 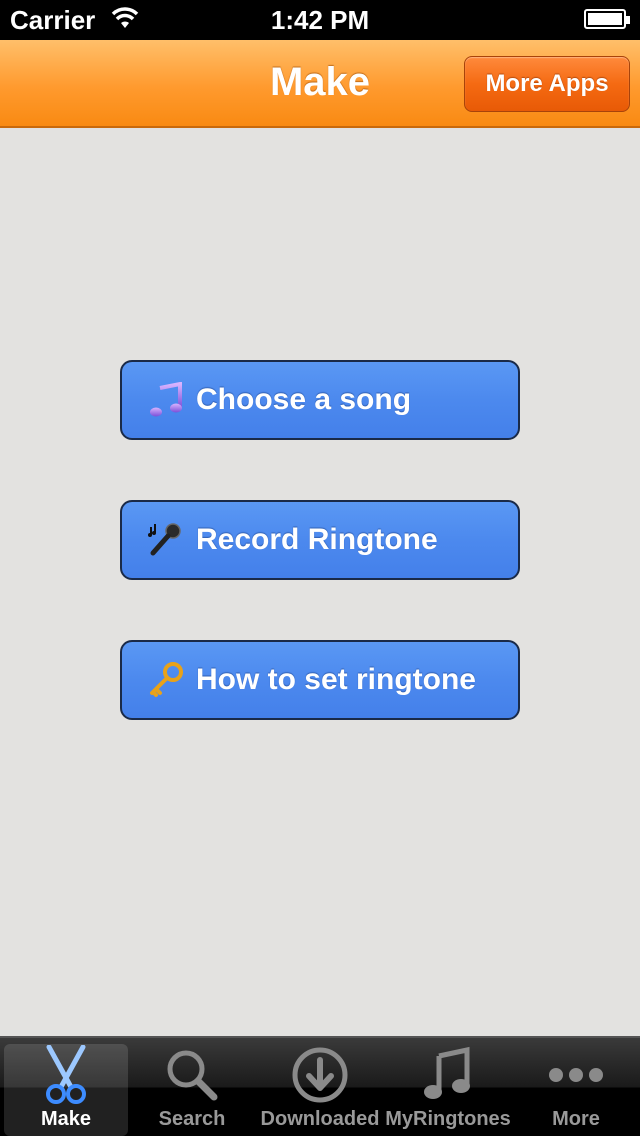 I want to click on choose-song-label: Choose a song, so click(x=304, y=399).